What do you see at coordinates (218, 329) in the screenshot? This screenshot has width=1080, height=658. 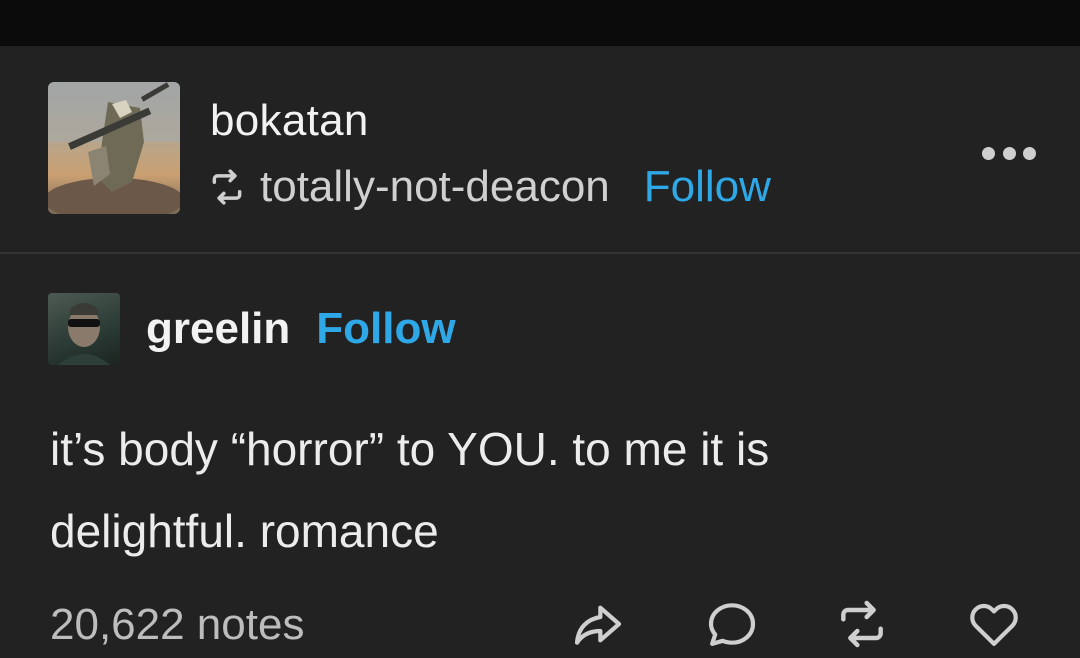 I see `original-poster-name: greelin` at bounding box center [218, 329].